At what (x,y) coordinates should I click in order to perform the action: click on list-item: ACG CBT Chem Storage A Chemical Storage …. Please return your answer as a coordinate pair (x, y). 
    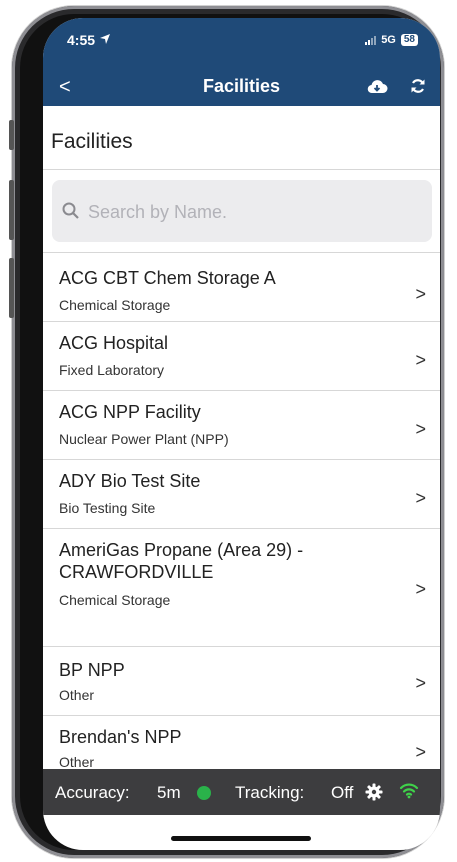
    Looking at the image, I should click on (241, 287).